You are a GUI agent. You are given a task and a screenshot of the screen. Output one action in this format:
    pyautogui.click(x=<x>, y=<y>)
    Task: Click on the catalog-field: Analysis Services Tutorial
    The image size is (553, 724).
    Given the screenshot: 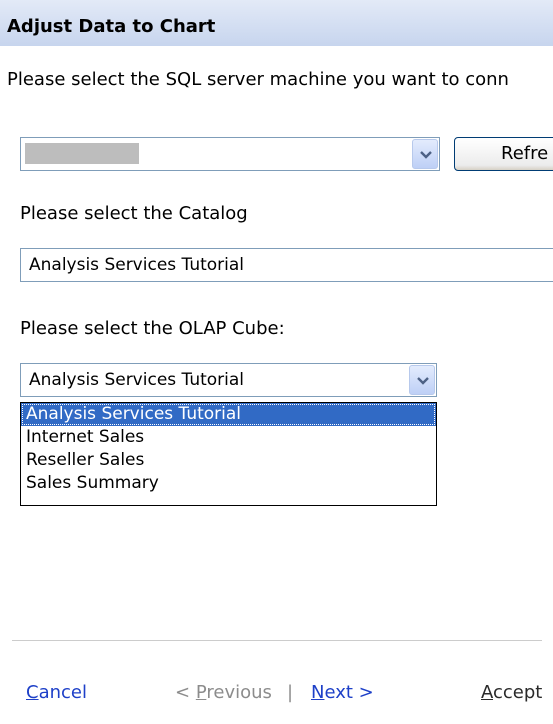 What is the action you would take?
    pyautogui.click(x=286, y=265)
    